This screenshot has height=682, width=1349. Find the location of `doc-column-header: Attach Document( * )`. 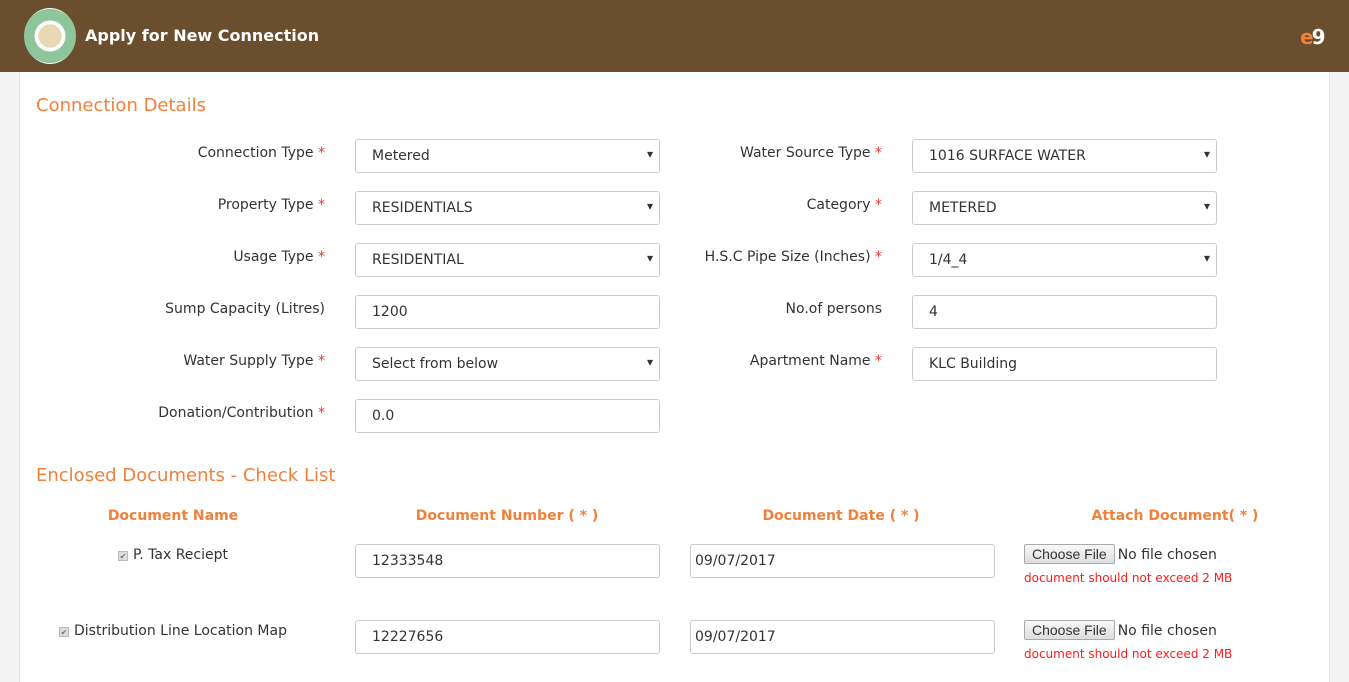

doc-column-header: Attach Document( * ) is located at coordinates (1175, 516).